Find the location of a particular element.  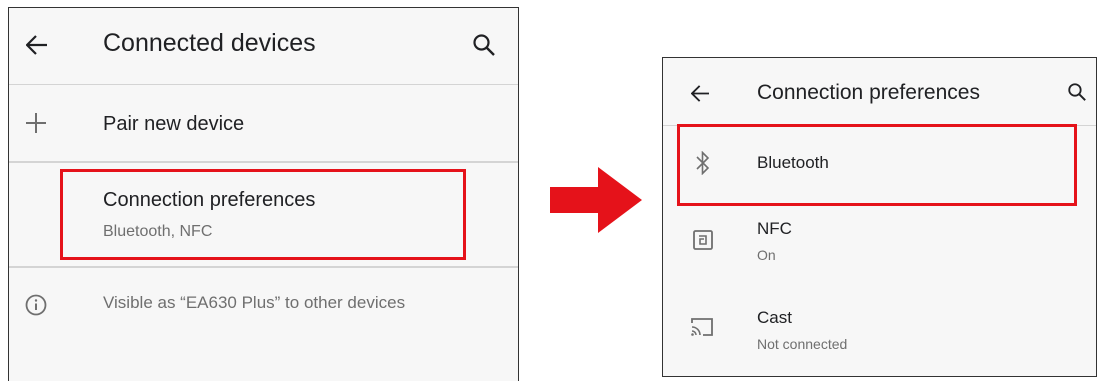

nfc-item: NFC On is located at coordinates (879, 244).